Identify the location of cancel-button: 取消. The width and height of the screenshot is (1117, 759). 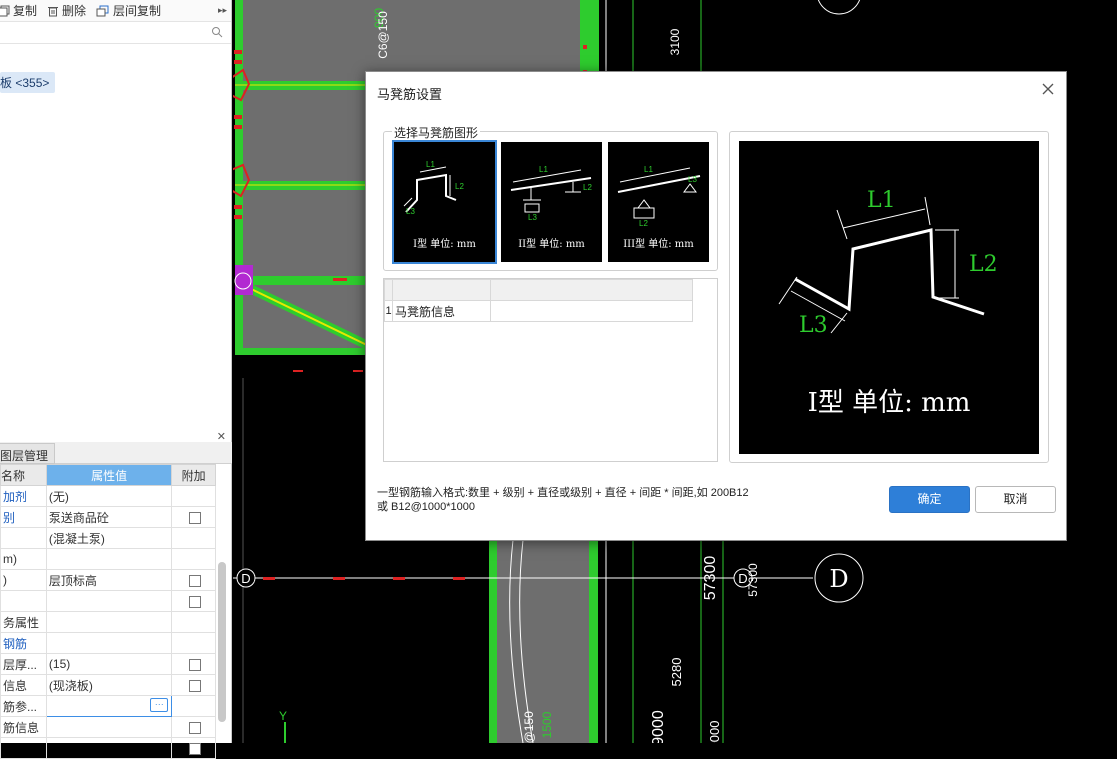
(1015, 499).